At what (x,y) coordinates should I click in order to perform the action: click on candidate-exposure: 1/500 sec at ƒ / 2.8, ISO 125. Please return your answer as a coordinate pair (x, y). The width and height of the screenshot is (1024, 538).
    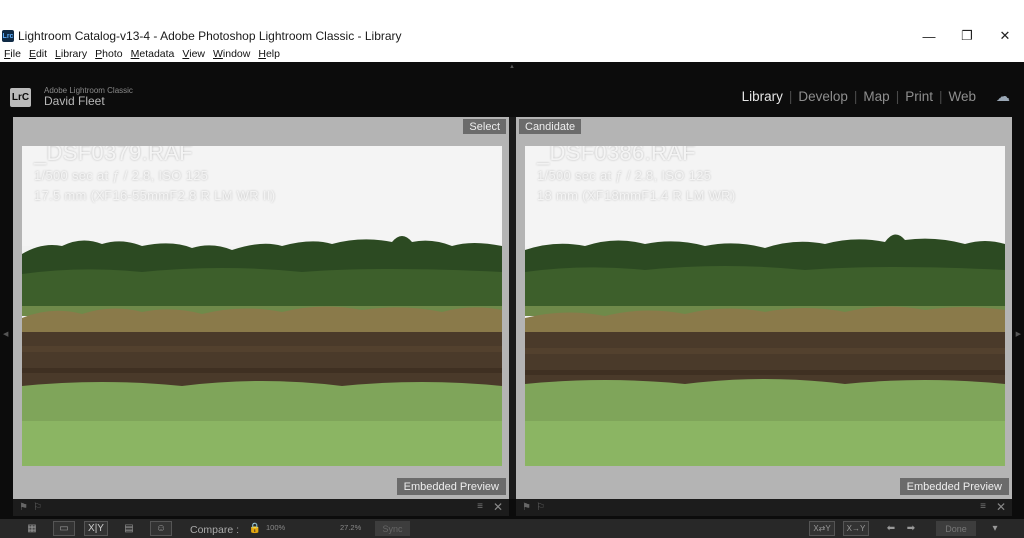
    Looking at the image, I should click on (624, 175).